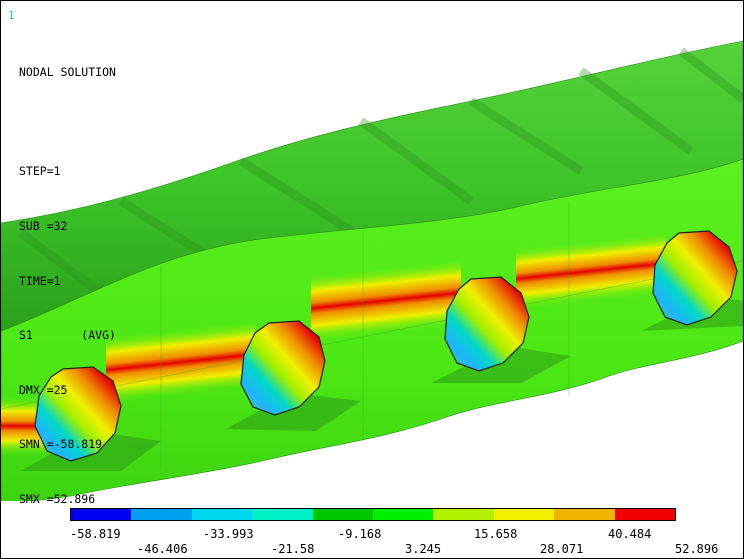 This screenshot has width=744, height=559. Describe the element at coordinates (61, 444) in the screenshot. I see `info-smn: SMN =-58.819` at that location.